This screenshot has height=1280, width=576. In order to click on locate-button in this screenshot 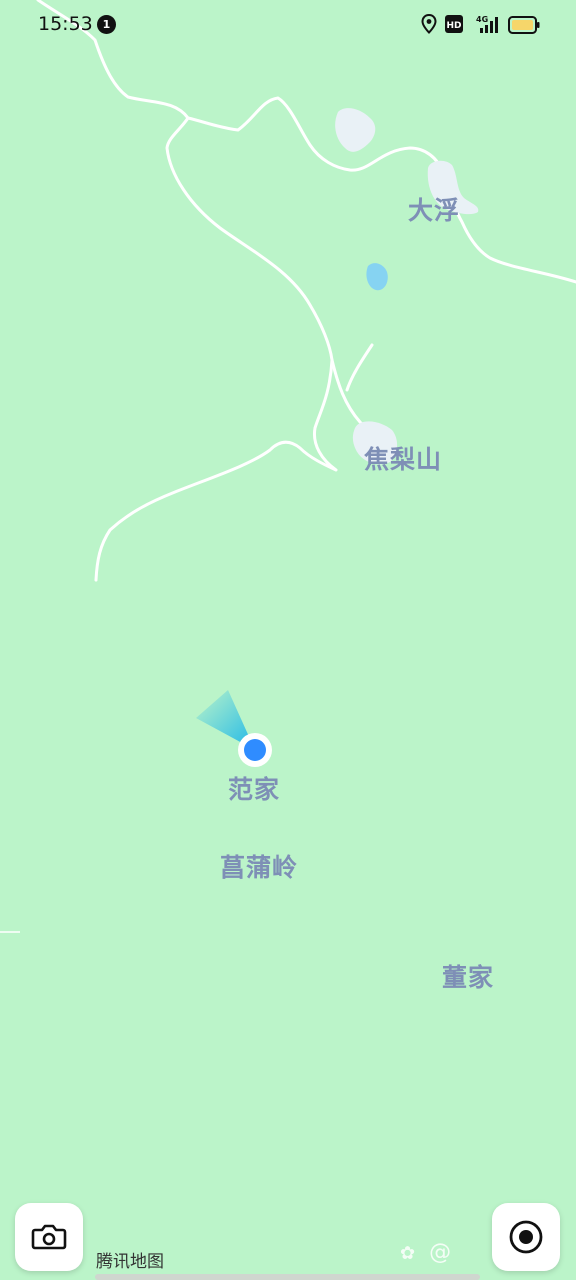, I will do `click(526, 1237)`.